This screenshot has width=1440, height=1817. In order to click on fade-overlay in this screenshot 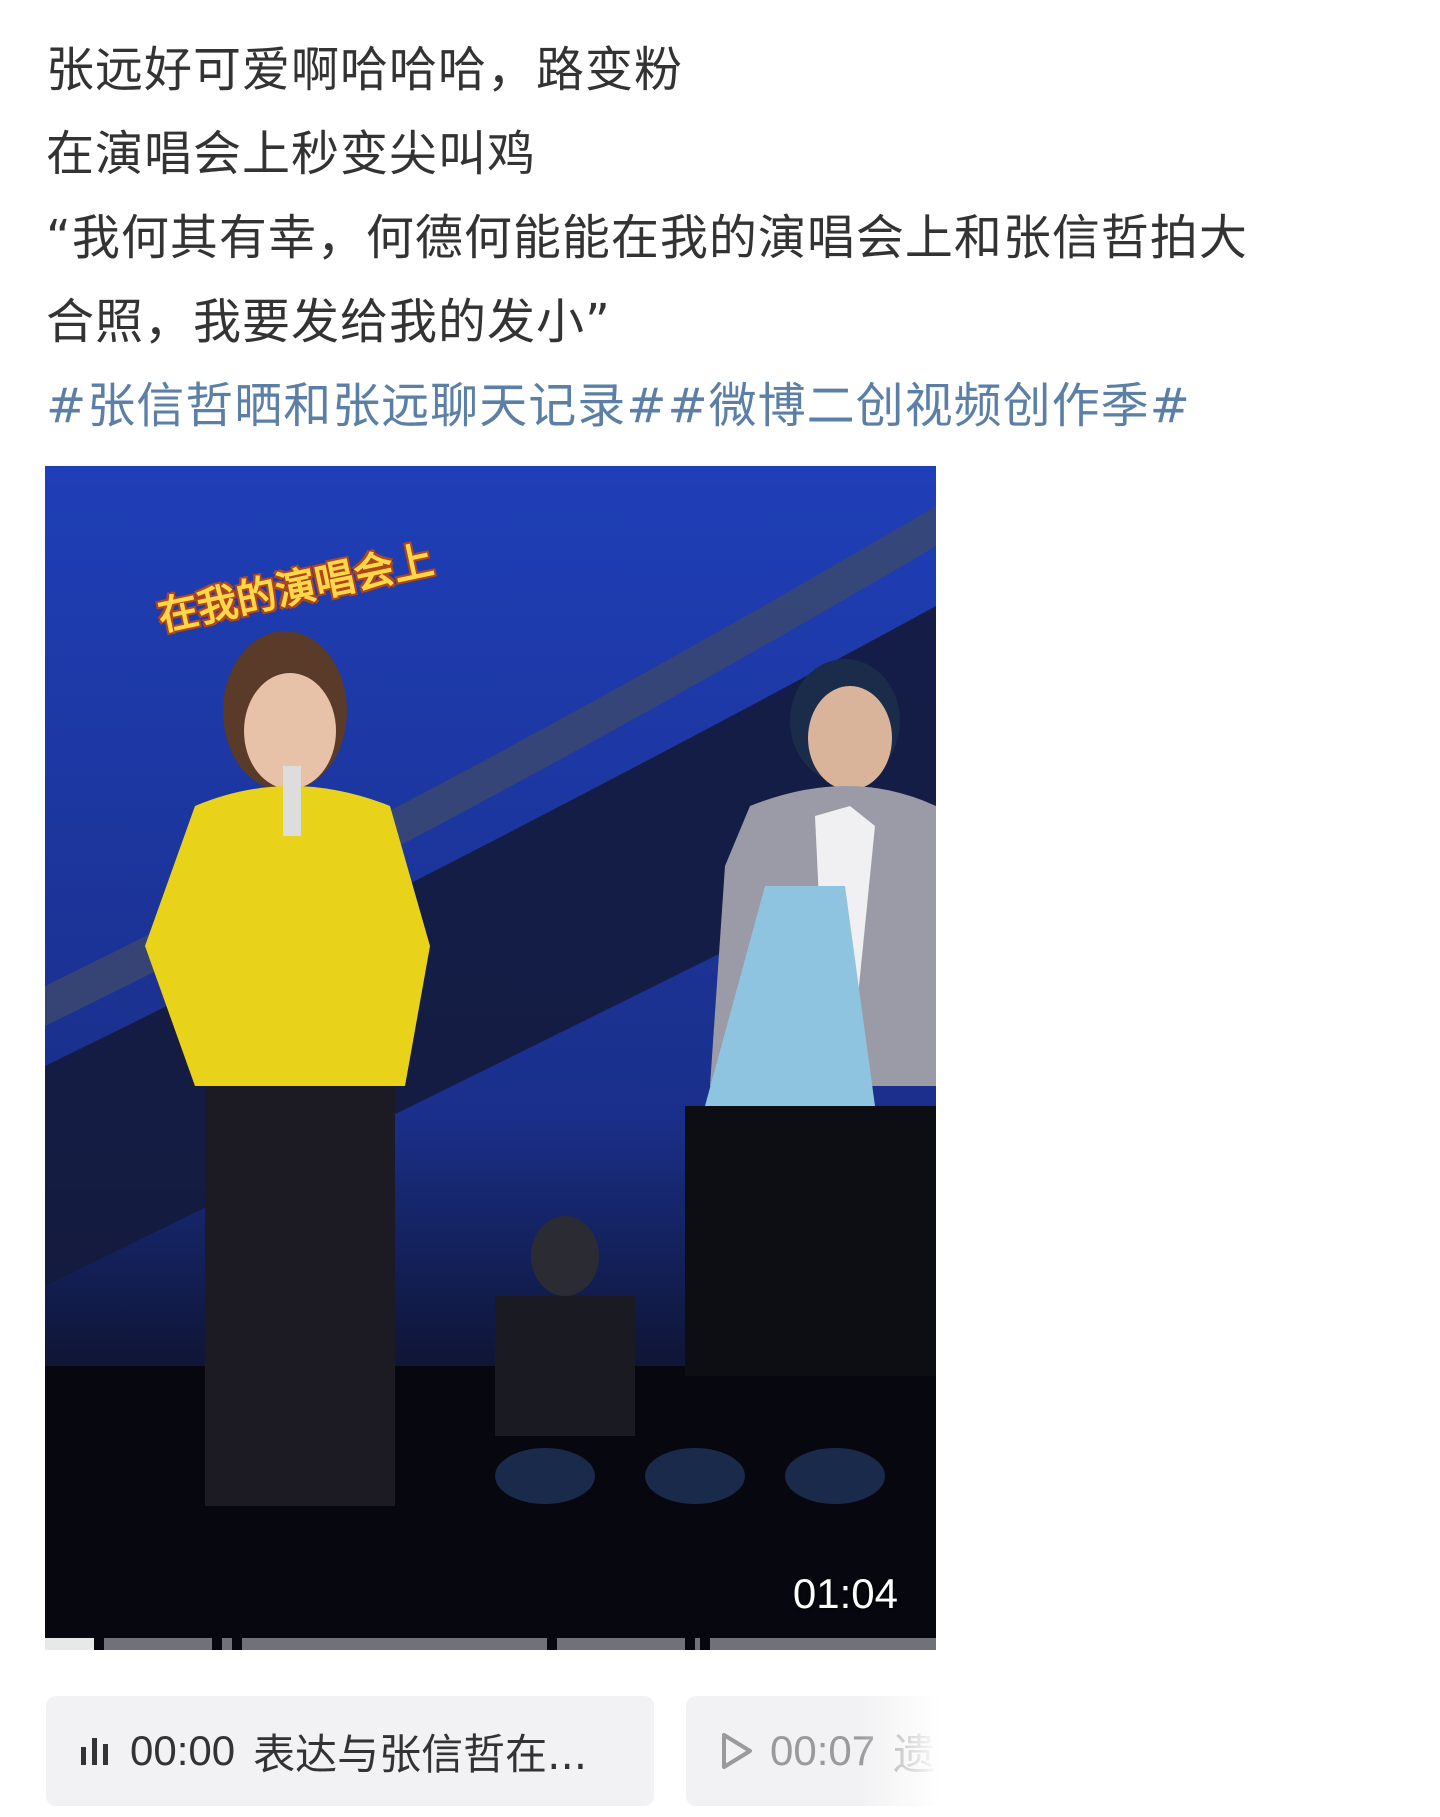, I will do `click(900, 1751)`.